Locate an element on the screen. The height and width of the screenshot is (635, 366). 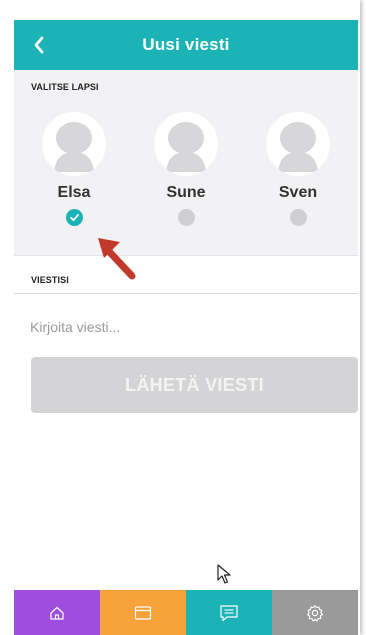
child-name: Sune is located at coordinates (186, 192).